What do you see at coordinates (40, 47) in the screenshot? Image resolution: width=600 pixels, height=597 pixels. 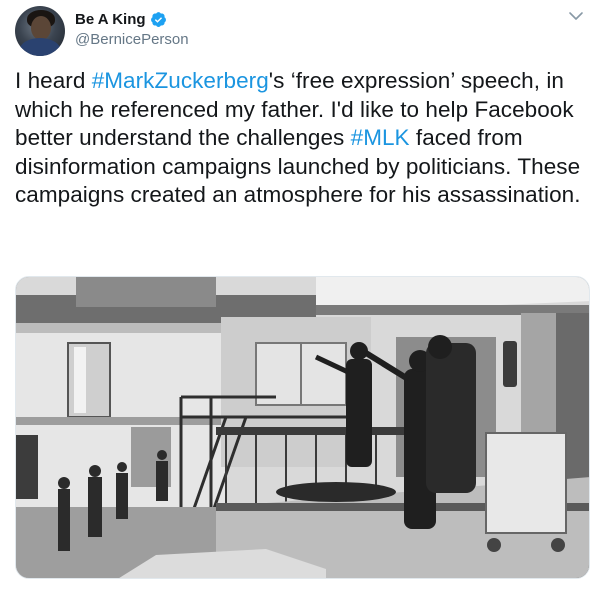 I see `avatar-shoulders` at bounding box center [40, 47].